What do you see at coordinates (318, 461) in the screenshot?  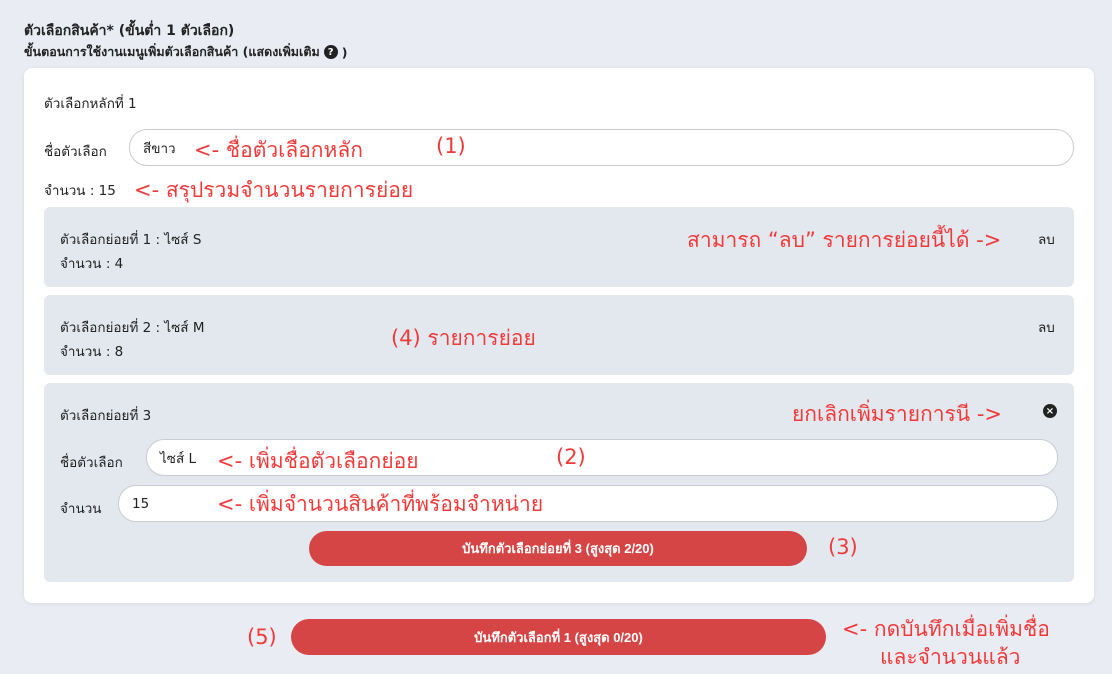 I see `annotation-sub-name: <- เพิ่มชื่อตัวเลือกย่อย` at bounding box center [318, 461].